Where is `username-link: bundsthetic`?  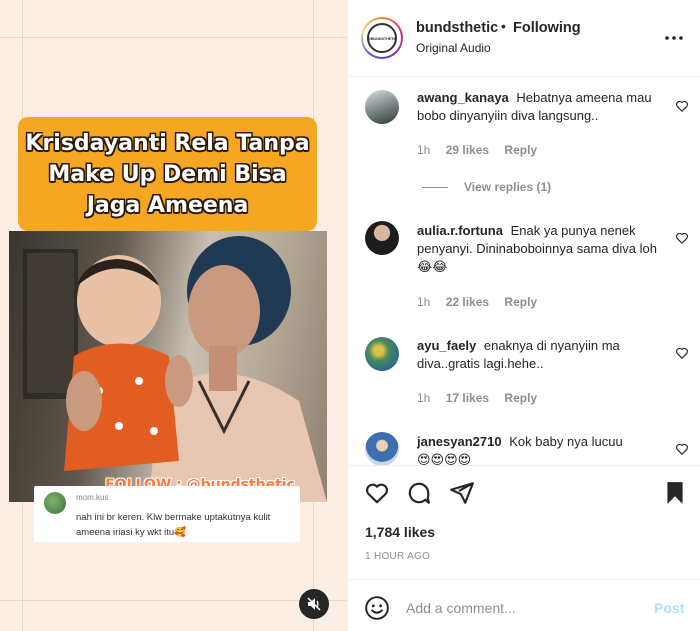 username-link: bundsthetic is located at coordinates (457, 28).